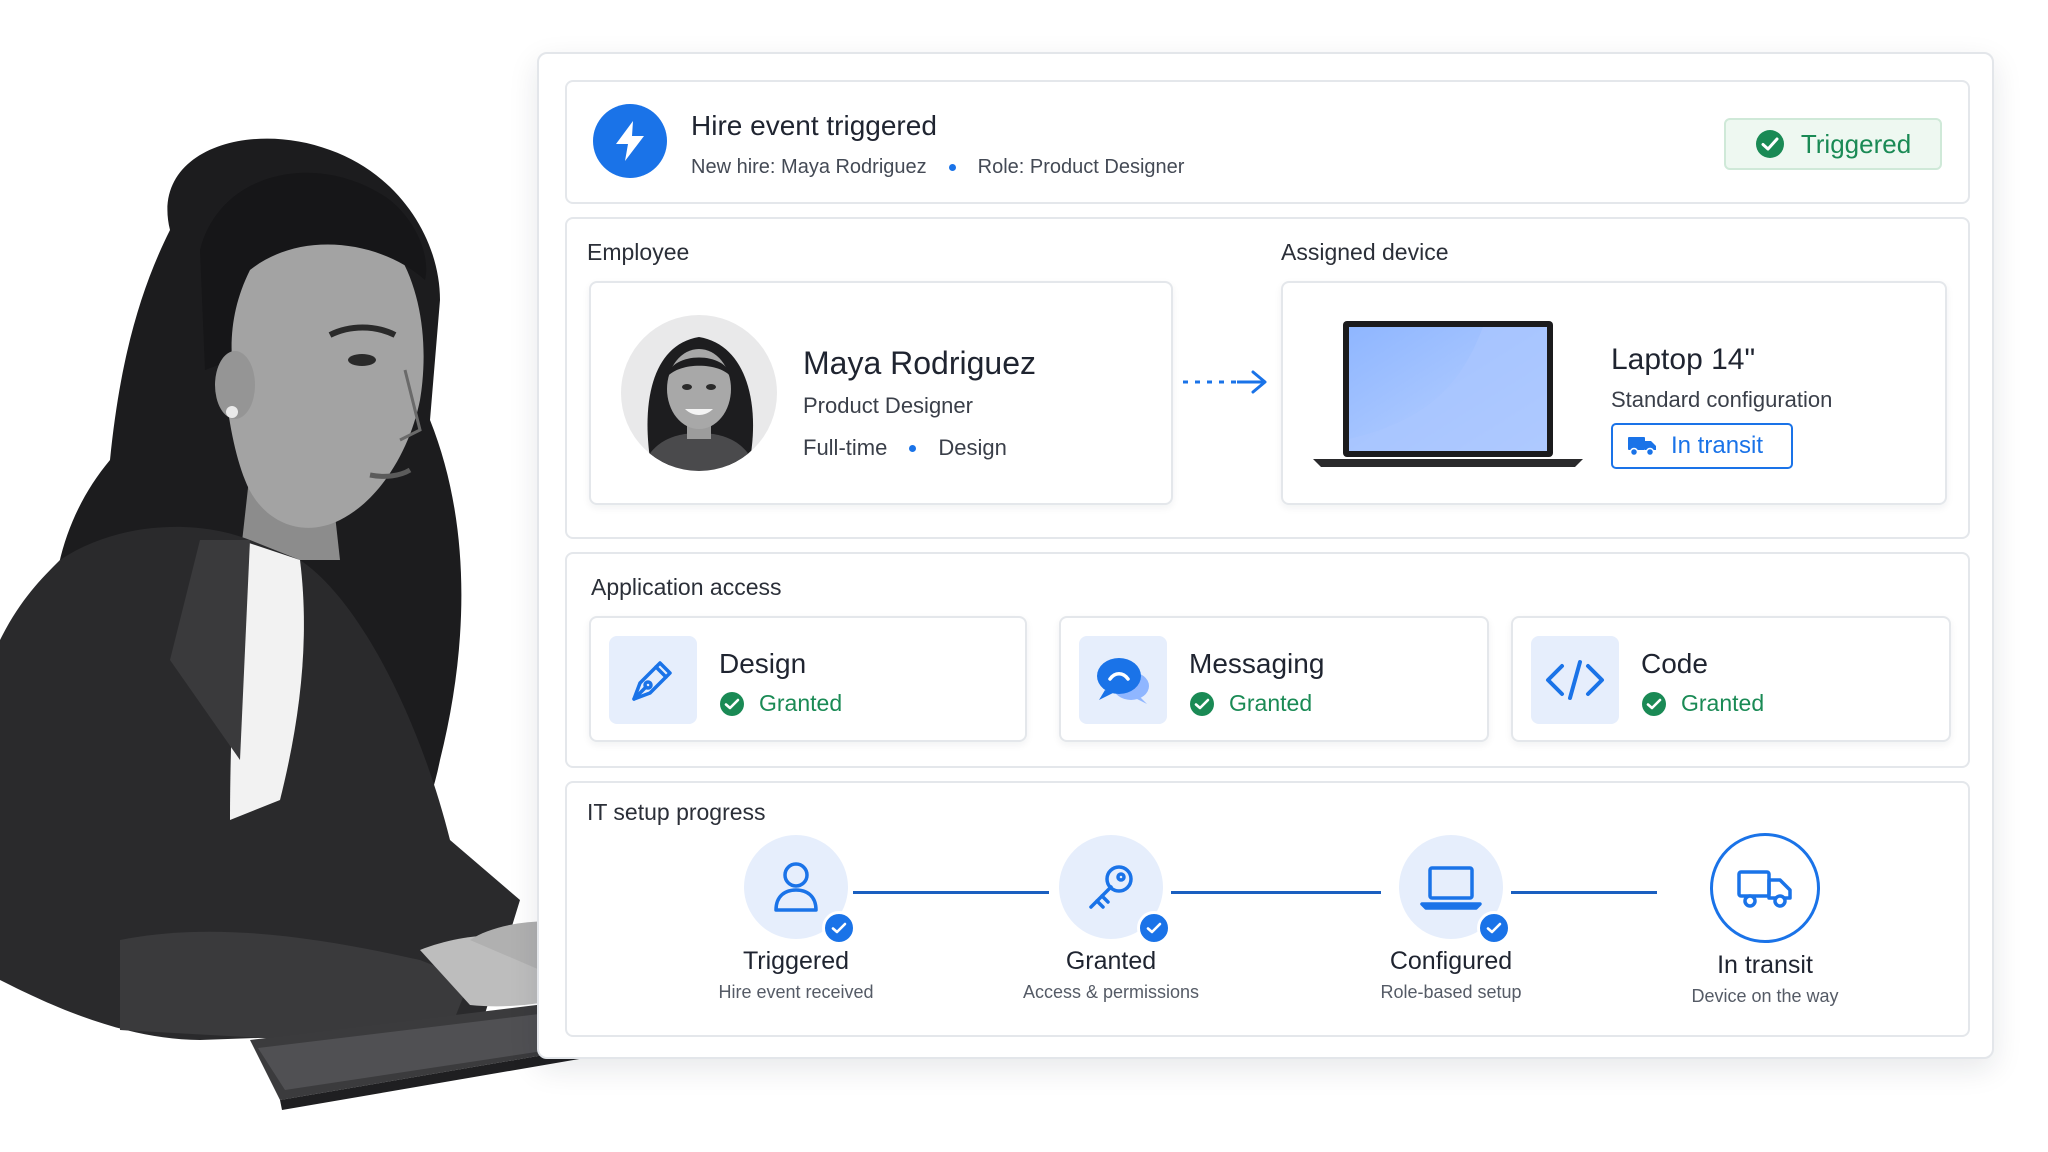 The height and width of the screenshot is (1152, 2048). I want to click on step-label: Triggered, so click(796, 961).